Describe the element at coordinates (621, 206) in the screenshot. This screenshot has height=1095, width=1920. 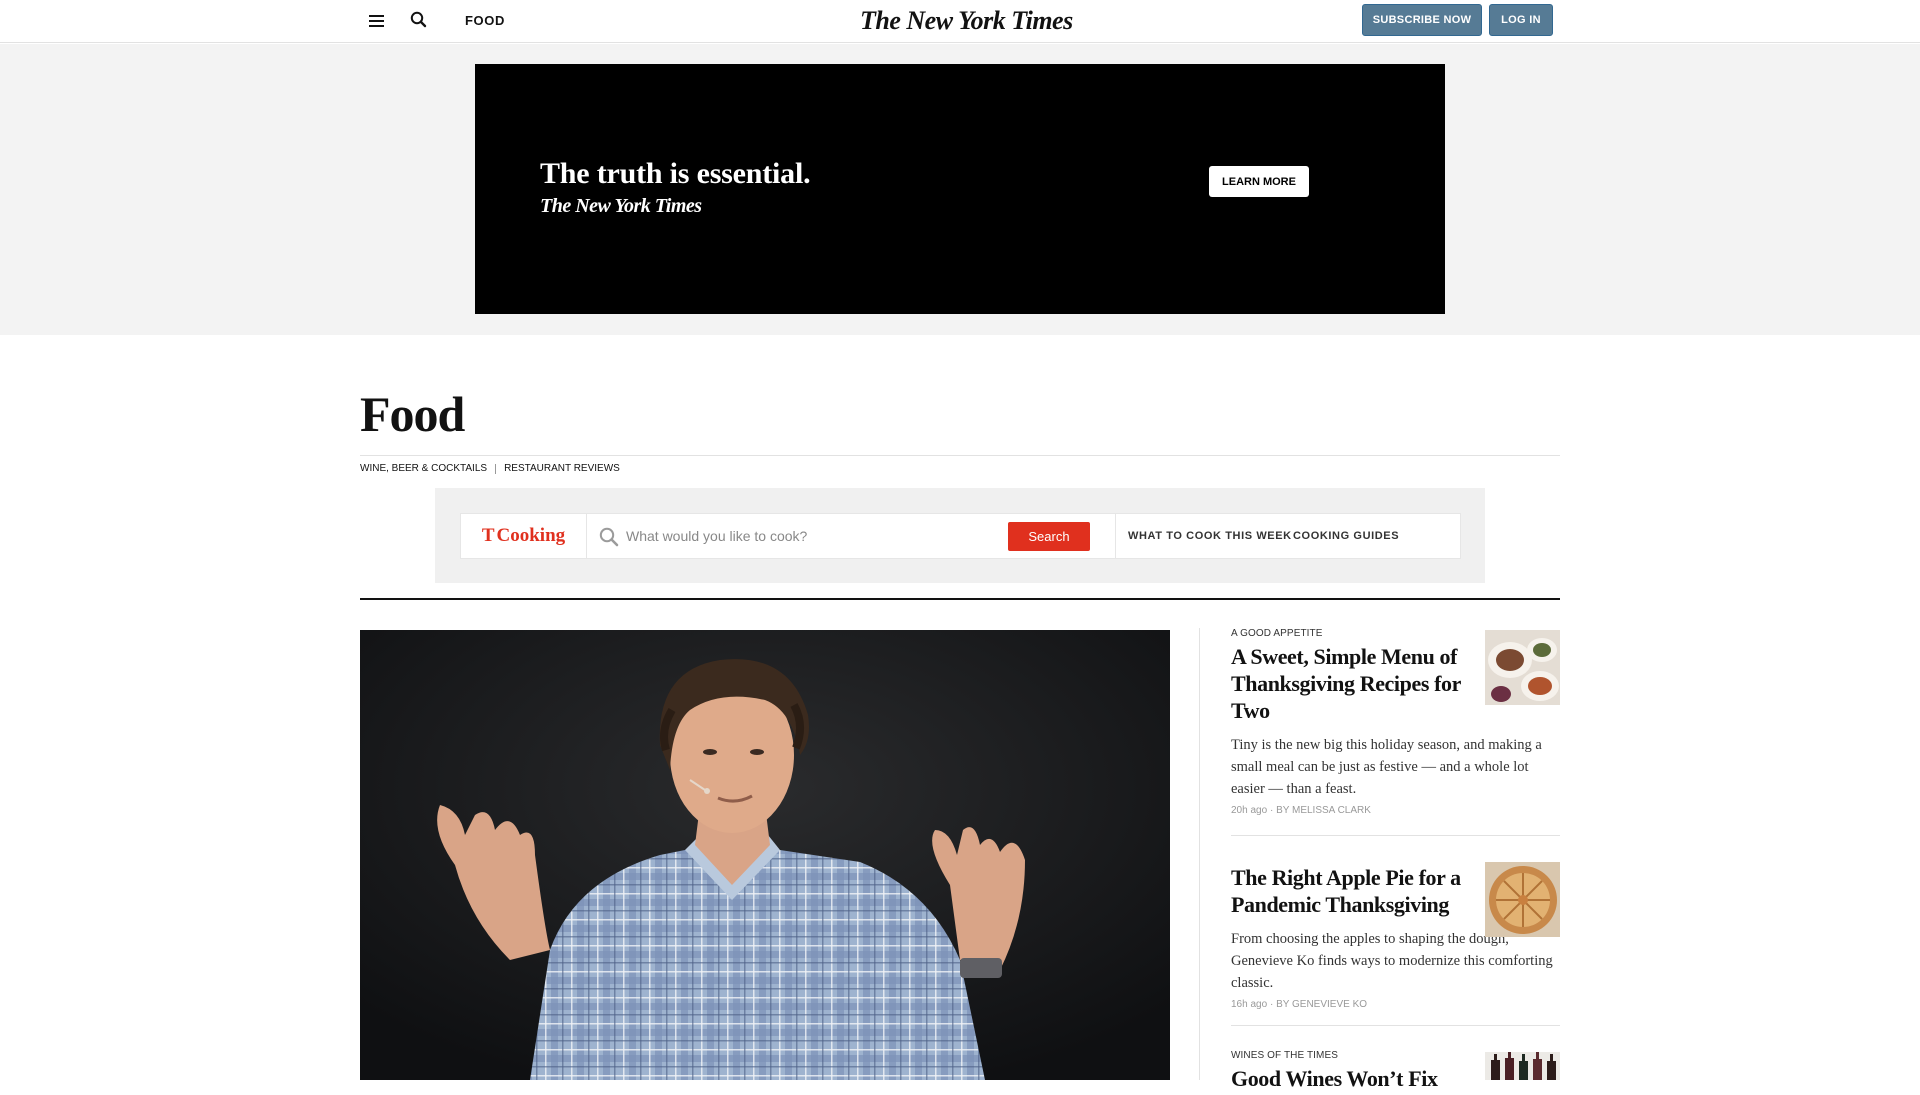
I see `ad-nyt-logo: The New York Times` at that location.